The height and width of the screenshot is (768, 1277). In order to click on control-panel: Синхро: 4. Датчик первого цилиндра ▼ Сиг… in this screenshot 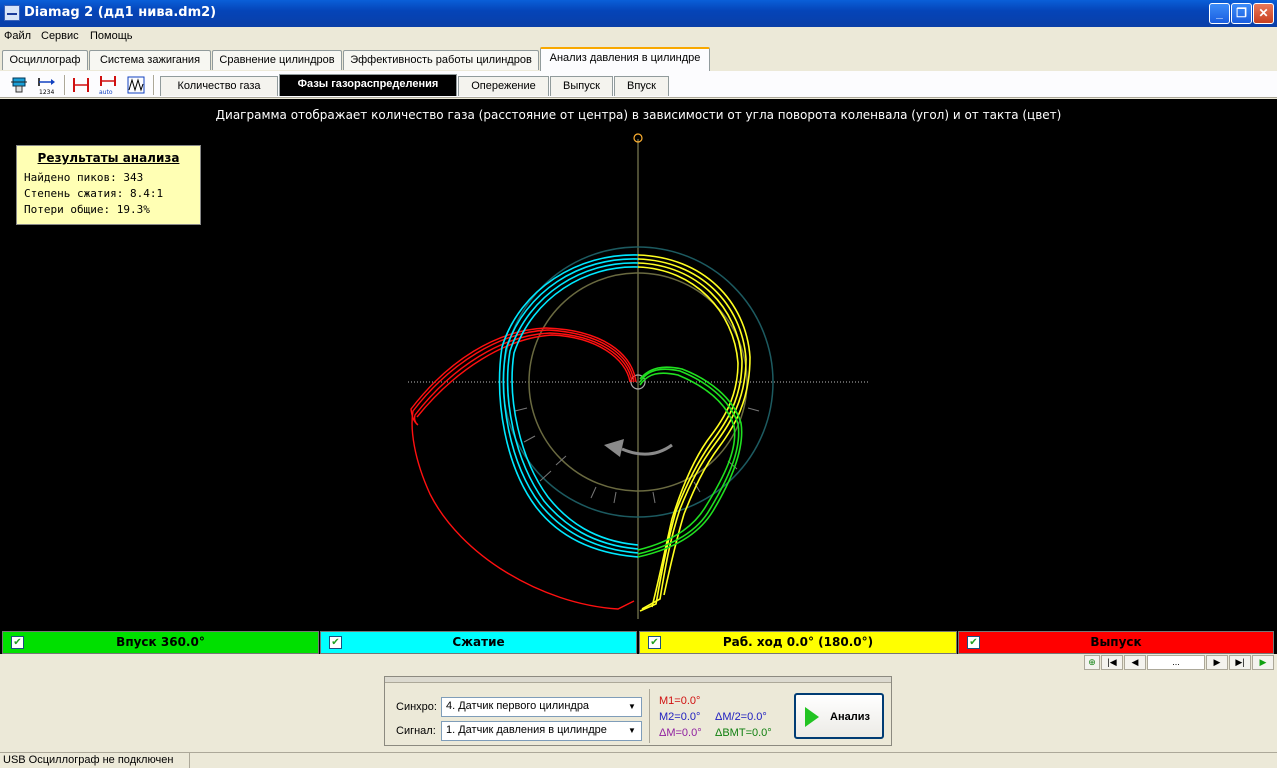, I will do `click(638, 711)`.